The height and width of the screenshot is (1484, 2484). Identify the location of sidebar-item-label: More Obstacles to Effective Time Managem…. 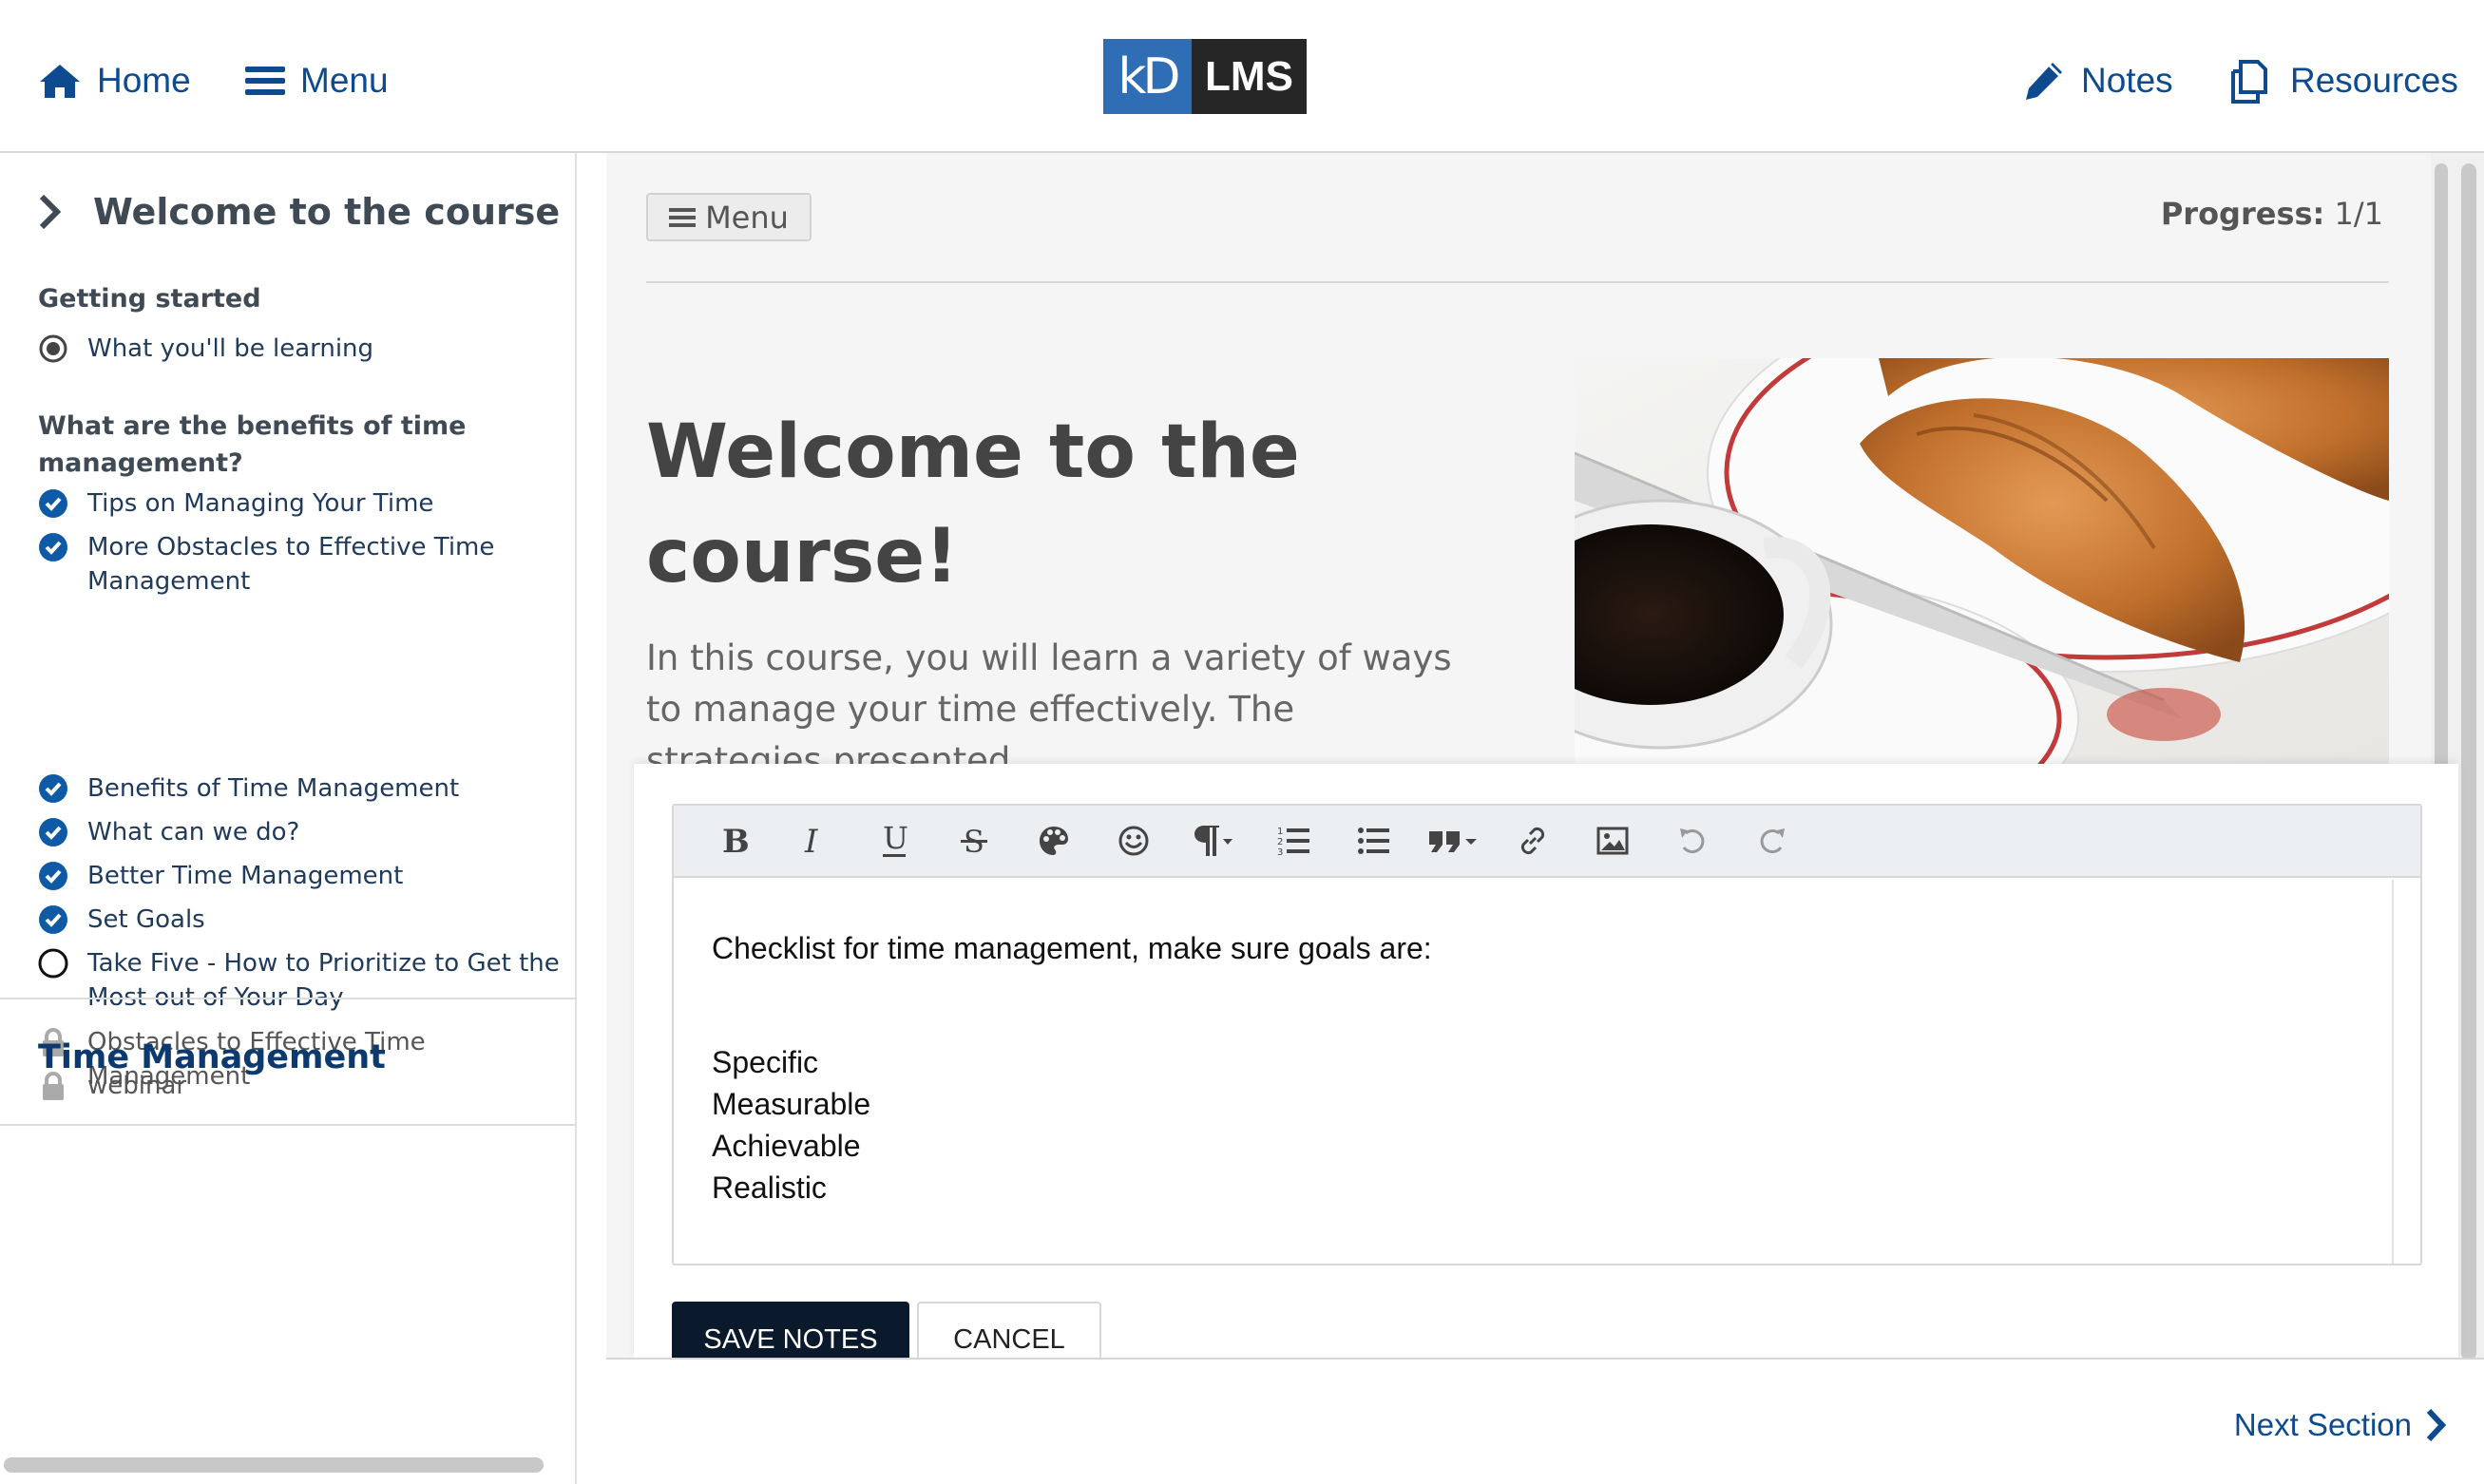
(291, 564).